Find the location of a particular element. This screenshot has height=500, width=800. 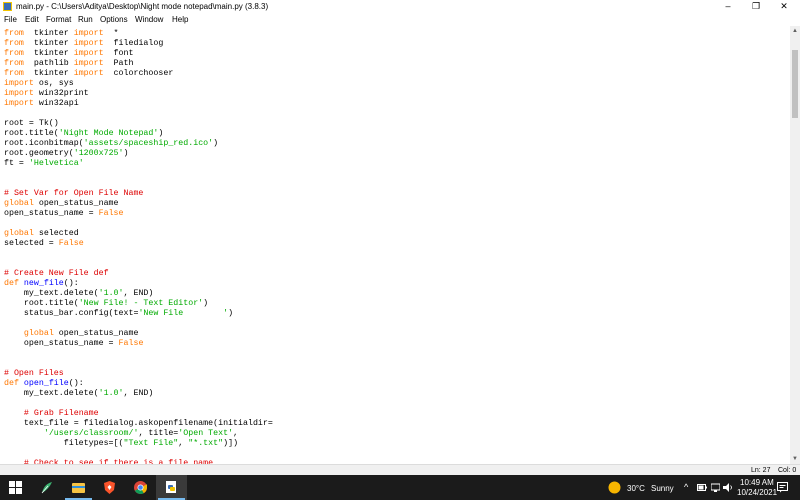

code-line: from tkinter import filedialog is located at coordinates (138, 44).